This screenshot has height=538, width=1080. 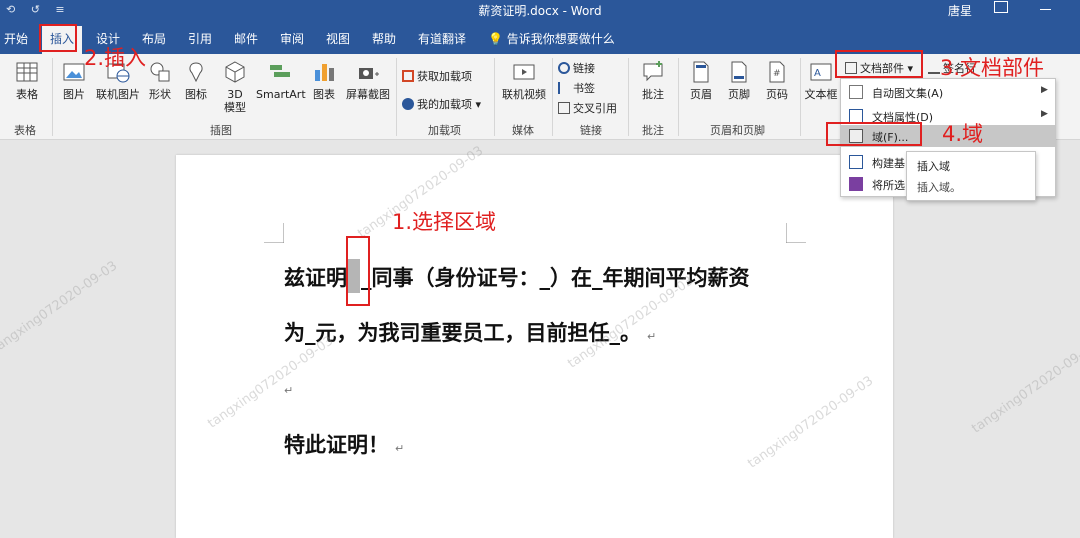 I want to click on tell-me-label: 告诉我你想要做什么, so click(x=560, y=39).